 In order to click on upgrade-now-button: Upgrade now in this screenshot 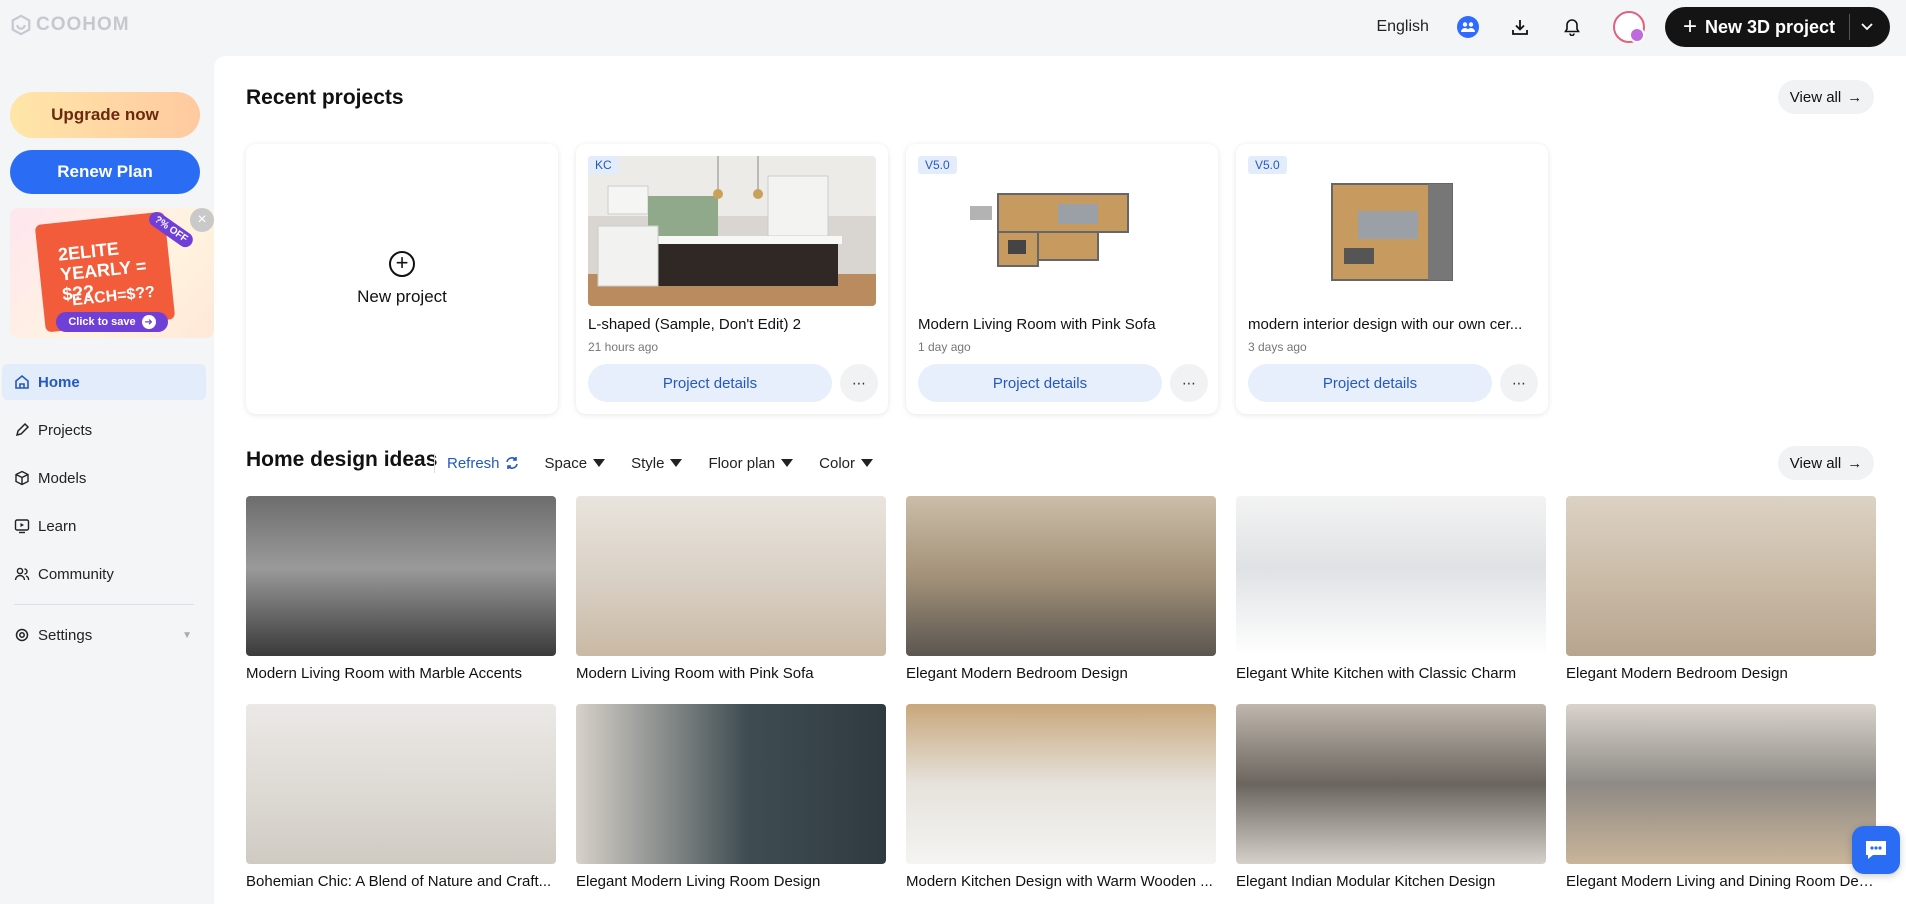, I will do `click(105, 115)`.